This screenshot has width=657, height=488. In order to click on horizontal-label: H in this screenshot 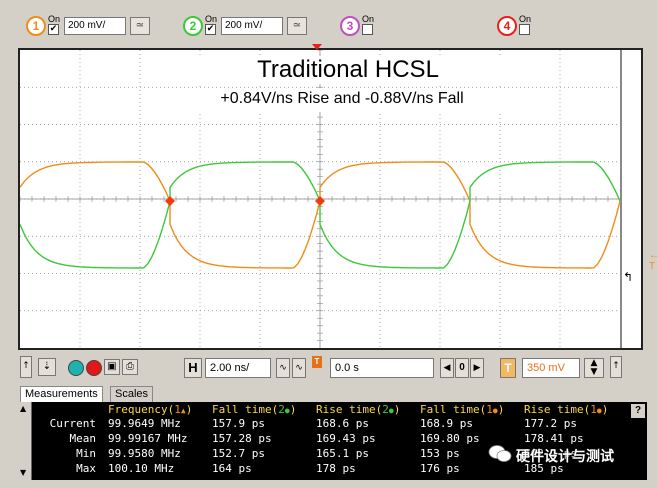, I will do `click(193, 368)`.